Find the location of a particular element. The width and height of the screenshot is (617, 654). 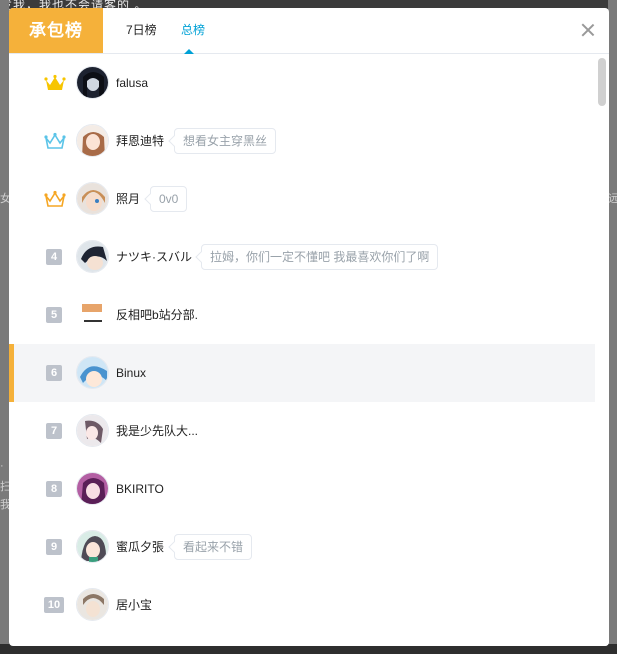

modal-title: 承包榜 is located at coordinates (56, 30).